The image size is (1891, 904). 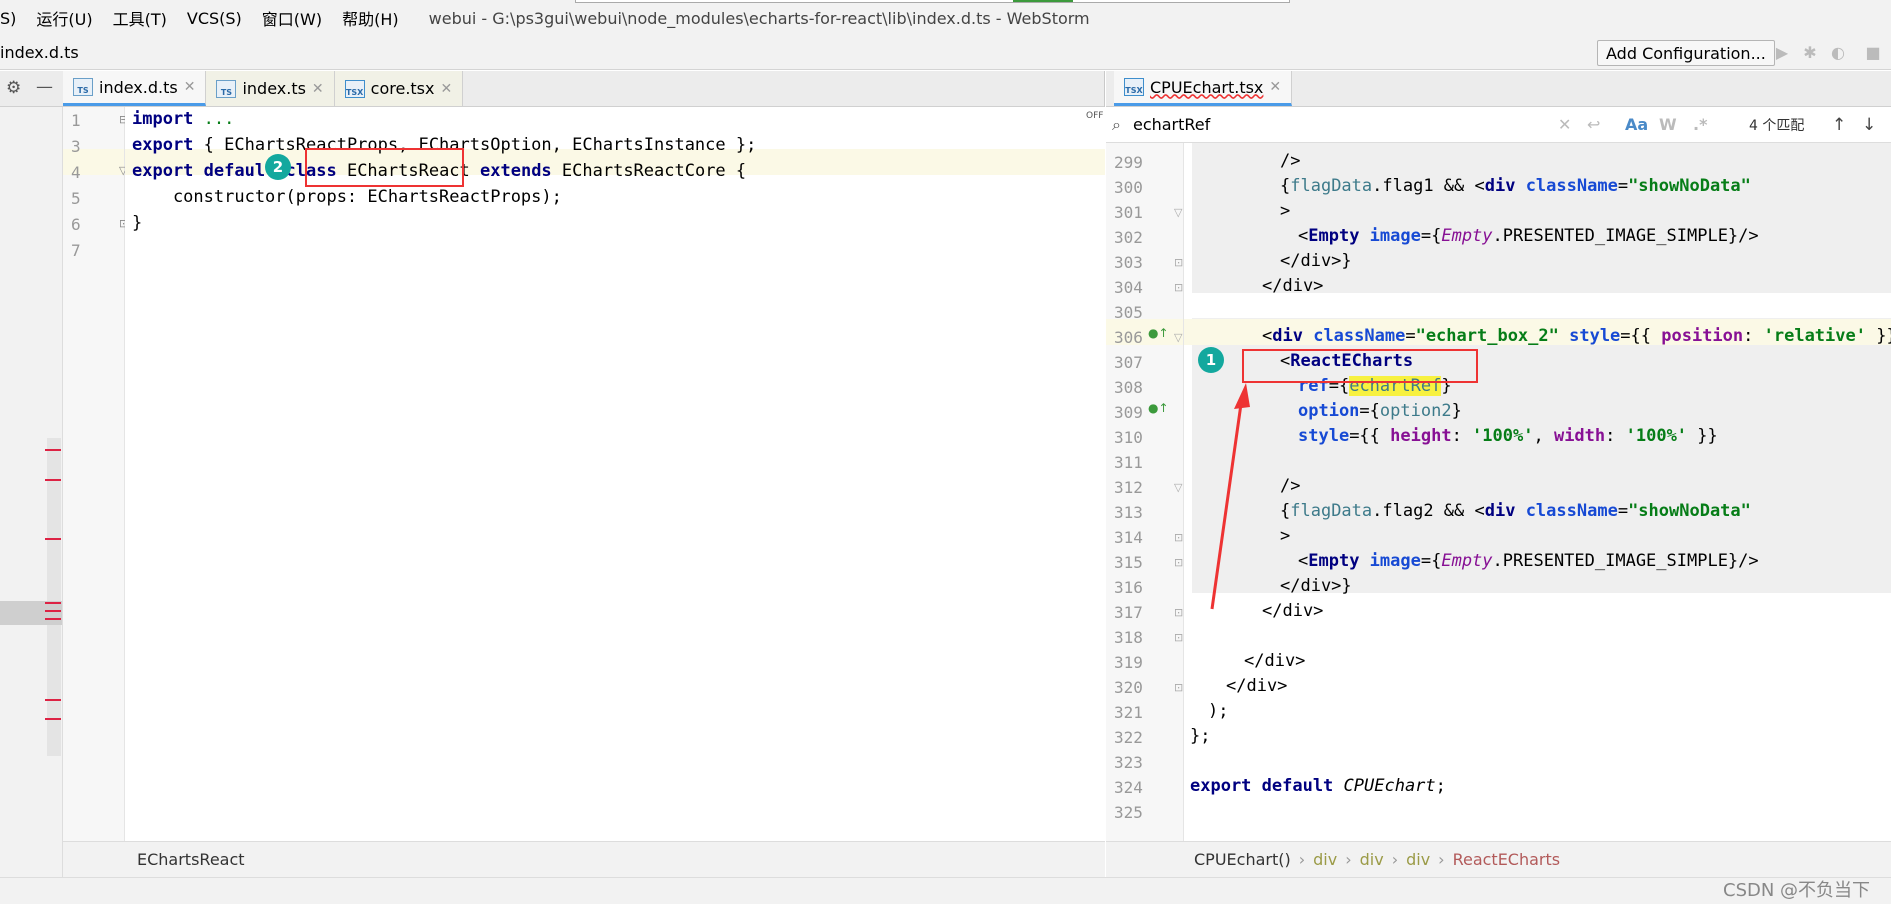 What do you see at coordinates (31, 613) in the screenshot?
I see `scroll-thumb` at bounding box center [31, 613].